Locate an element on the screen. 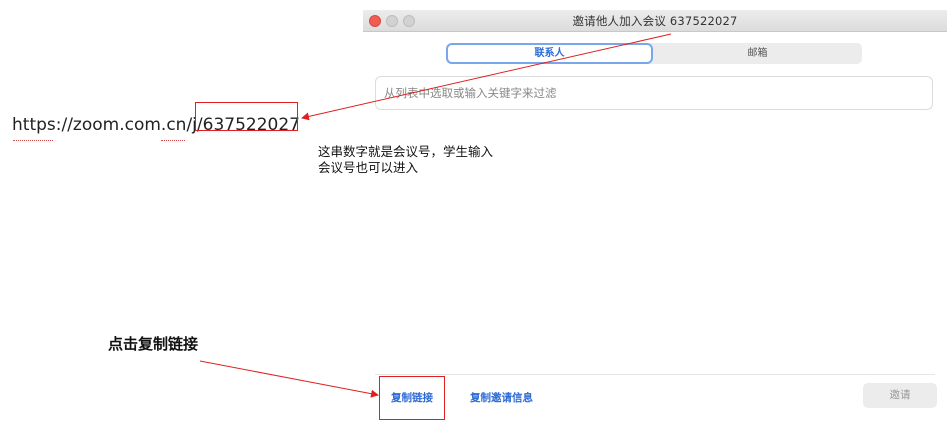 This screenshot has height=438, width=947. arrow-to-copy-link is located at coordinates (289, 379).